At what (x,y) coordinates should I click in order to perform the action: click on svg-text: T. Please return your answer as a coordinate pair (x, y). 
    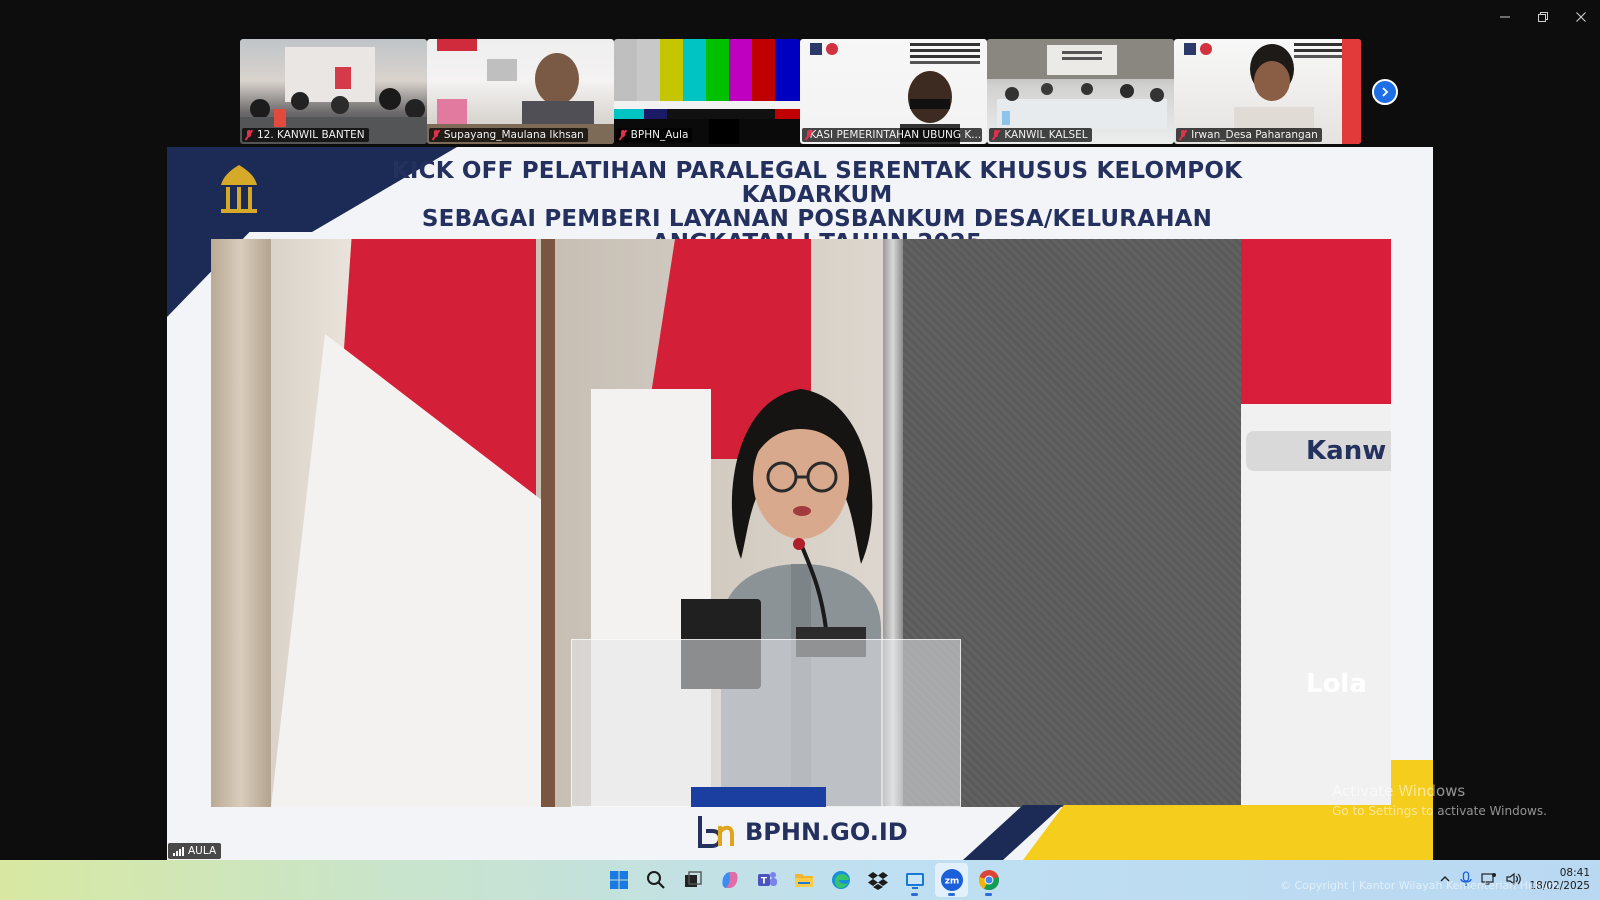
    Looking at the image, I should click on (763, 882).